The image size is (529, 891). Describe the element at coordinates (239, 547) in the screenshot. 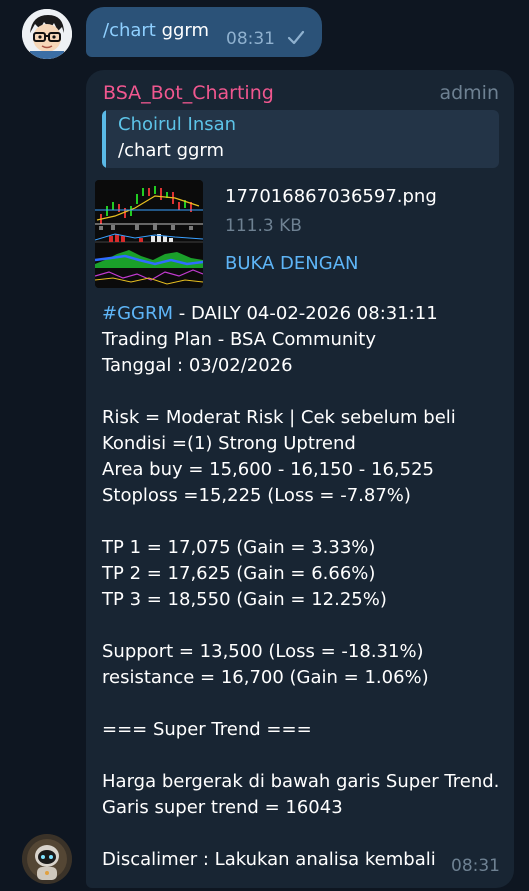

I see `message-line: TP 1 = 17,075 (Gain = 3.33%)` at that location.